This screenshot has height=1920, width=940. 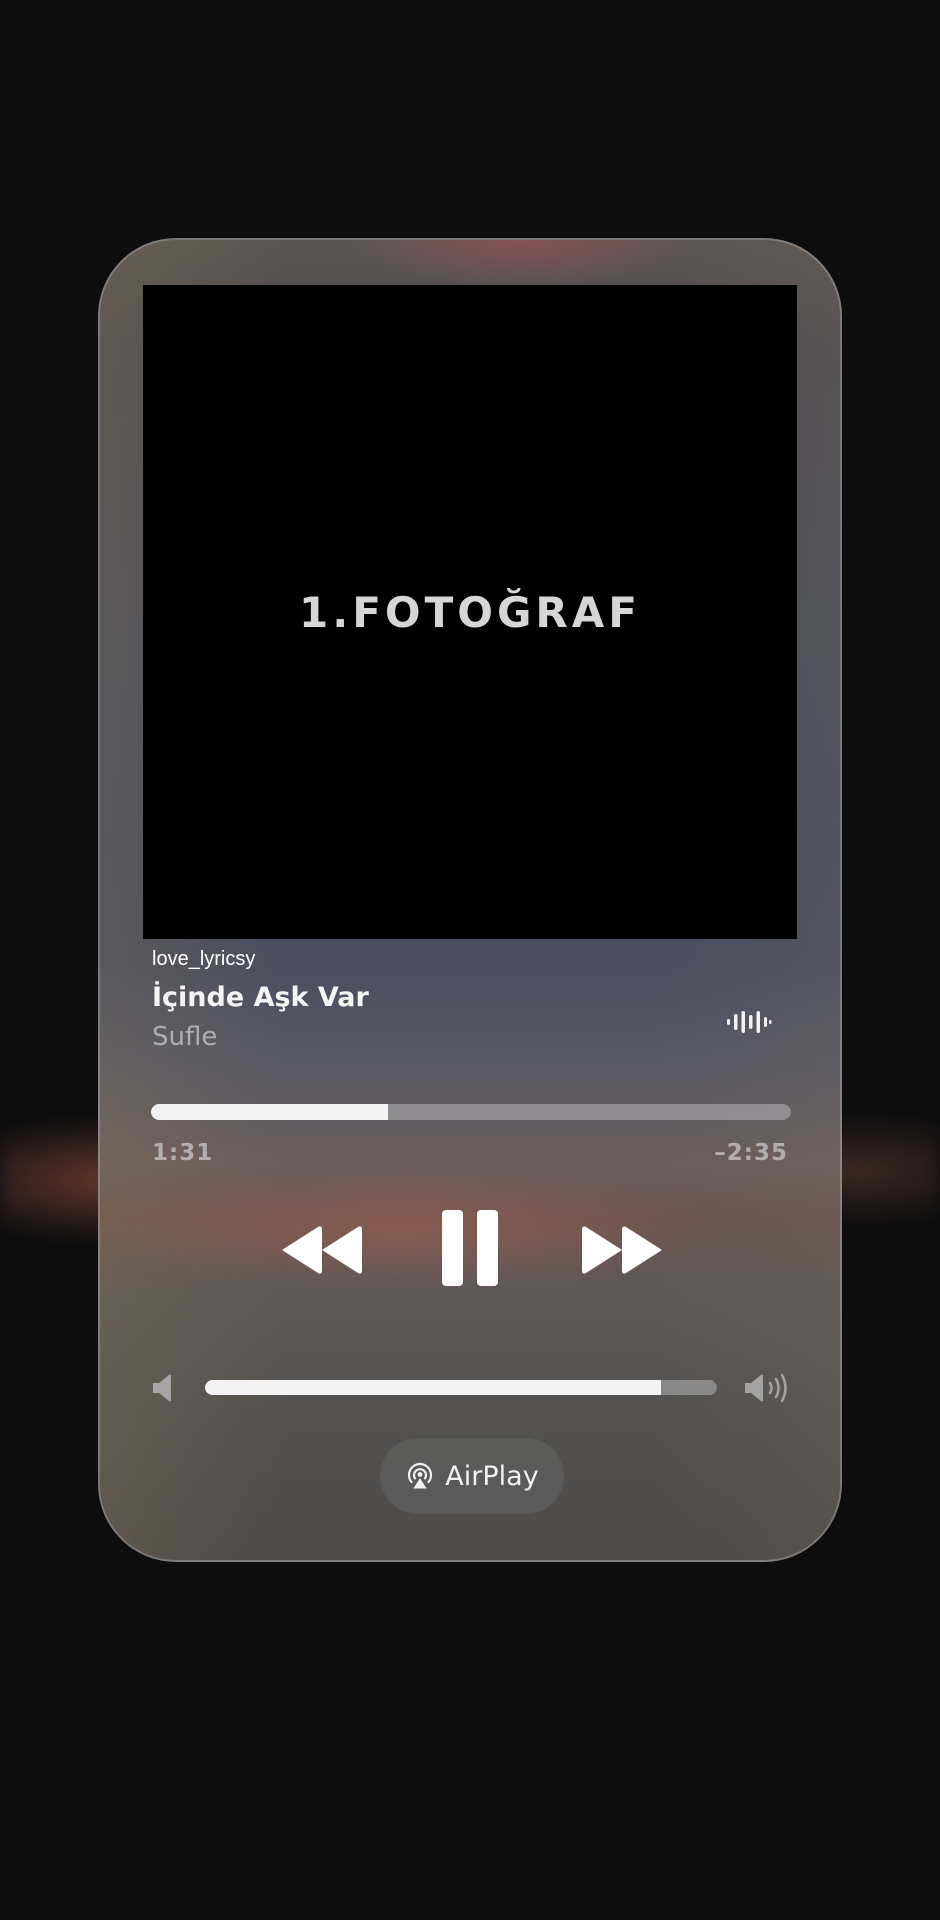 What do you see at coordinates (420, 1475) in the screenshot?
I see `airplay-icon` at bounding box center [420, 1475].